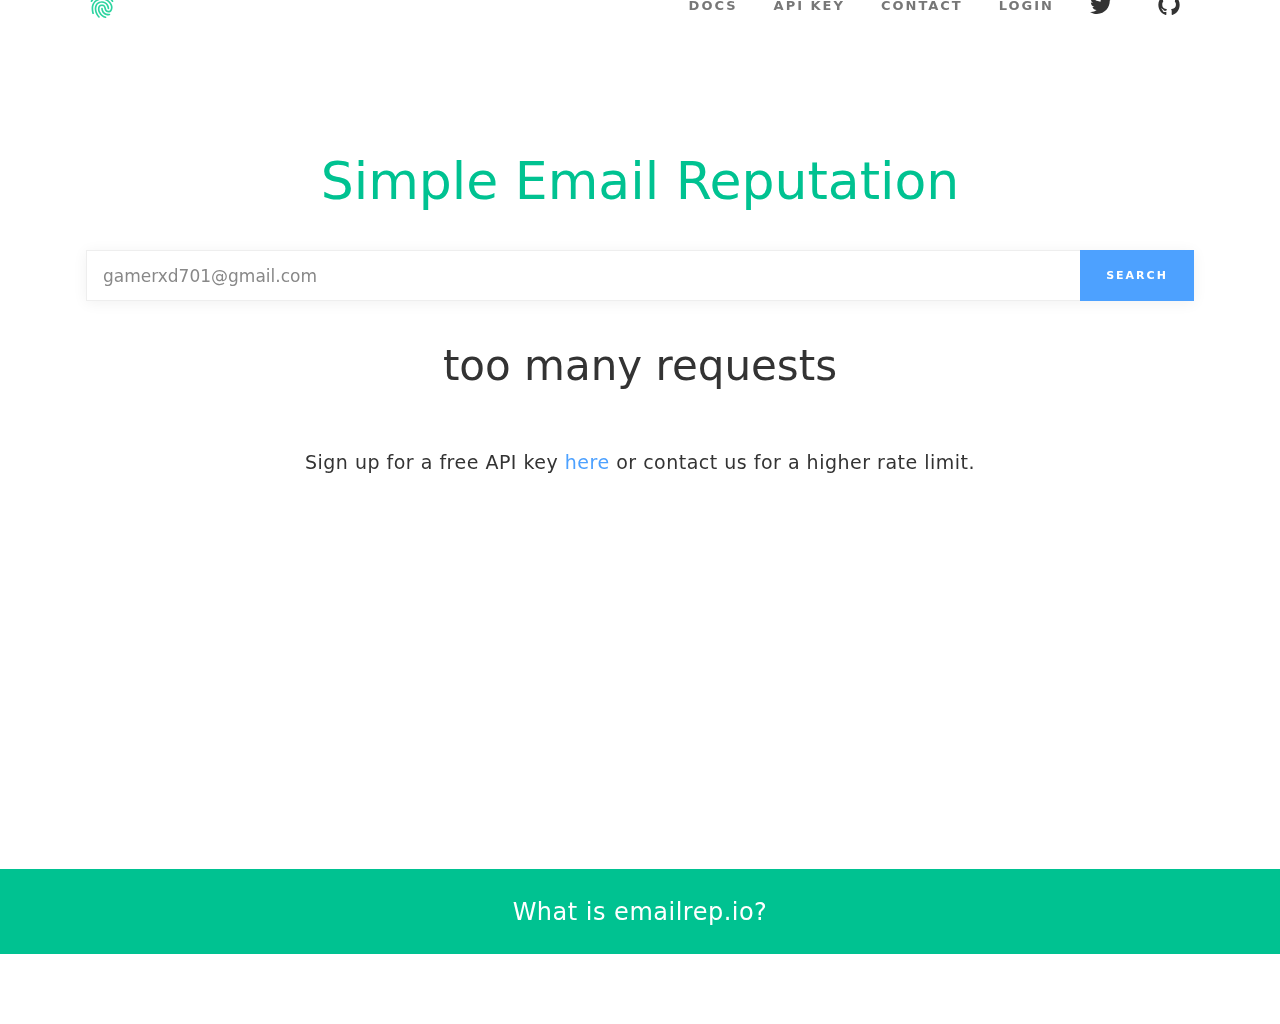 This screenshot has width=1280, height=1024. Describe the element at coordinates (640, 462) in the screenshot. I see `signup-message: Sign up for a free API key here or contact us for a higher rate limit.` at that location.